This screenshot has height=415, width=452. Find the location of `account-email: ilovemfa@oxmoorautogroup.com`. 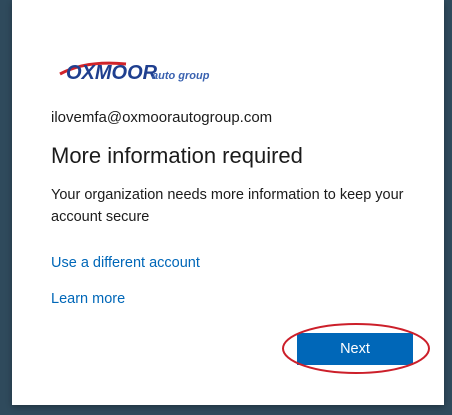

account-email: ilovemfa@oxmoorautogroup.com is located at coordinates (162, 117).